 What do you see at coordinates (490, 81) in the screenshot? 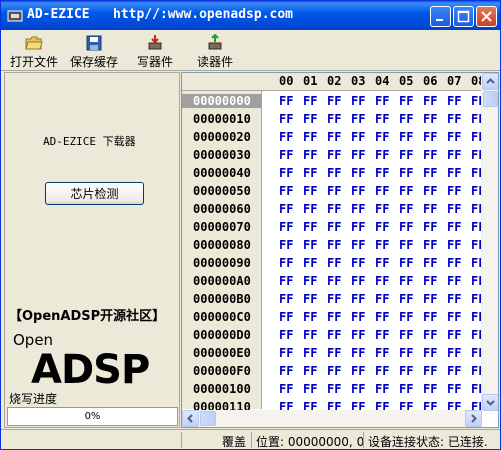
I see `scroll-up-button` at bounding box center [490, 81].